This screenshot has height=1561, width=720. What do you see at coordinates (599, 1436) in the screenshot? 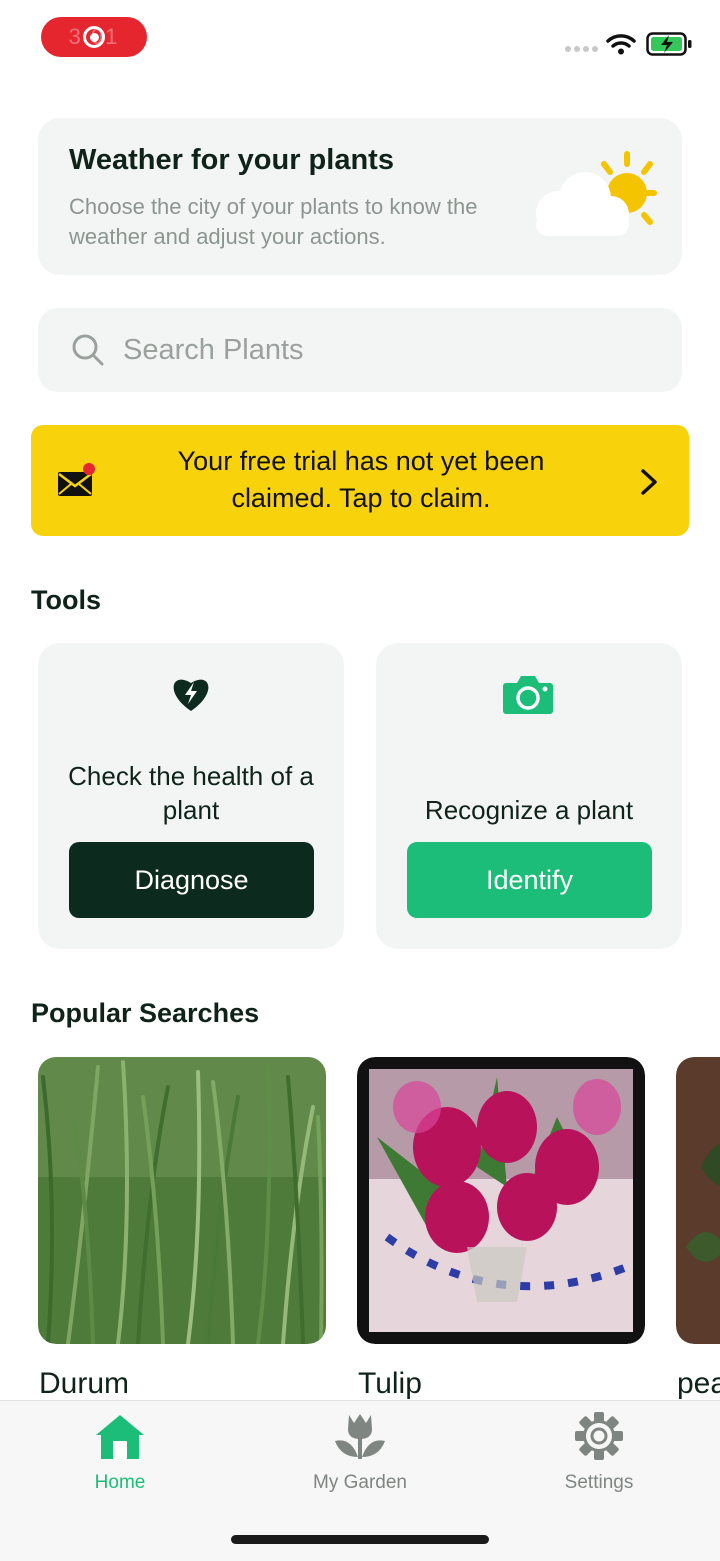
I see `gear-icon` at bounding box center [599, 1436].